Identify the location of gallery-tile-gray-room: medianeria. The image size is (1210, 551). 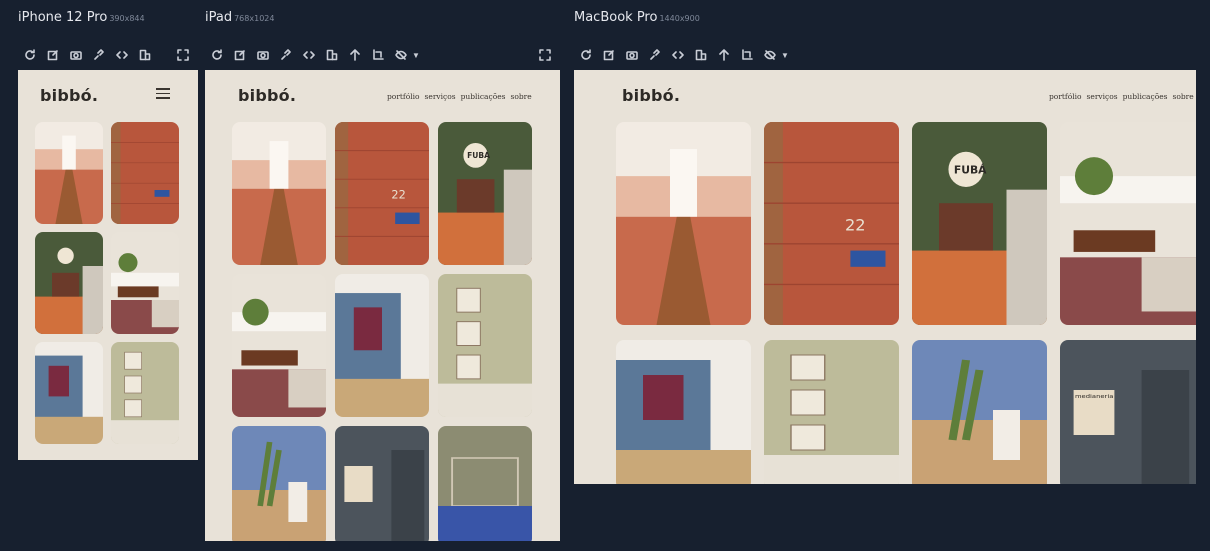
(1128, 412).